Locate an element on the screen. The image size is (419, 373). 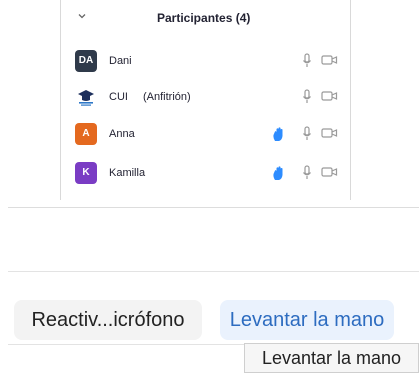
unmute-microphone-button: Reactiv...icrófono is located at coordinates (108, 320).